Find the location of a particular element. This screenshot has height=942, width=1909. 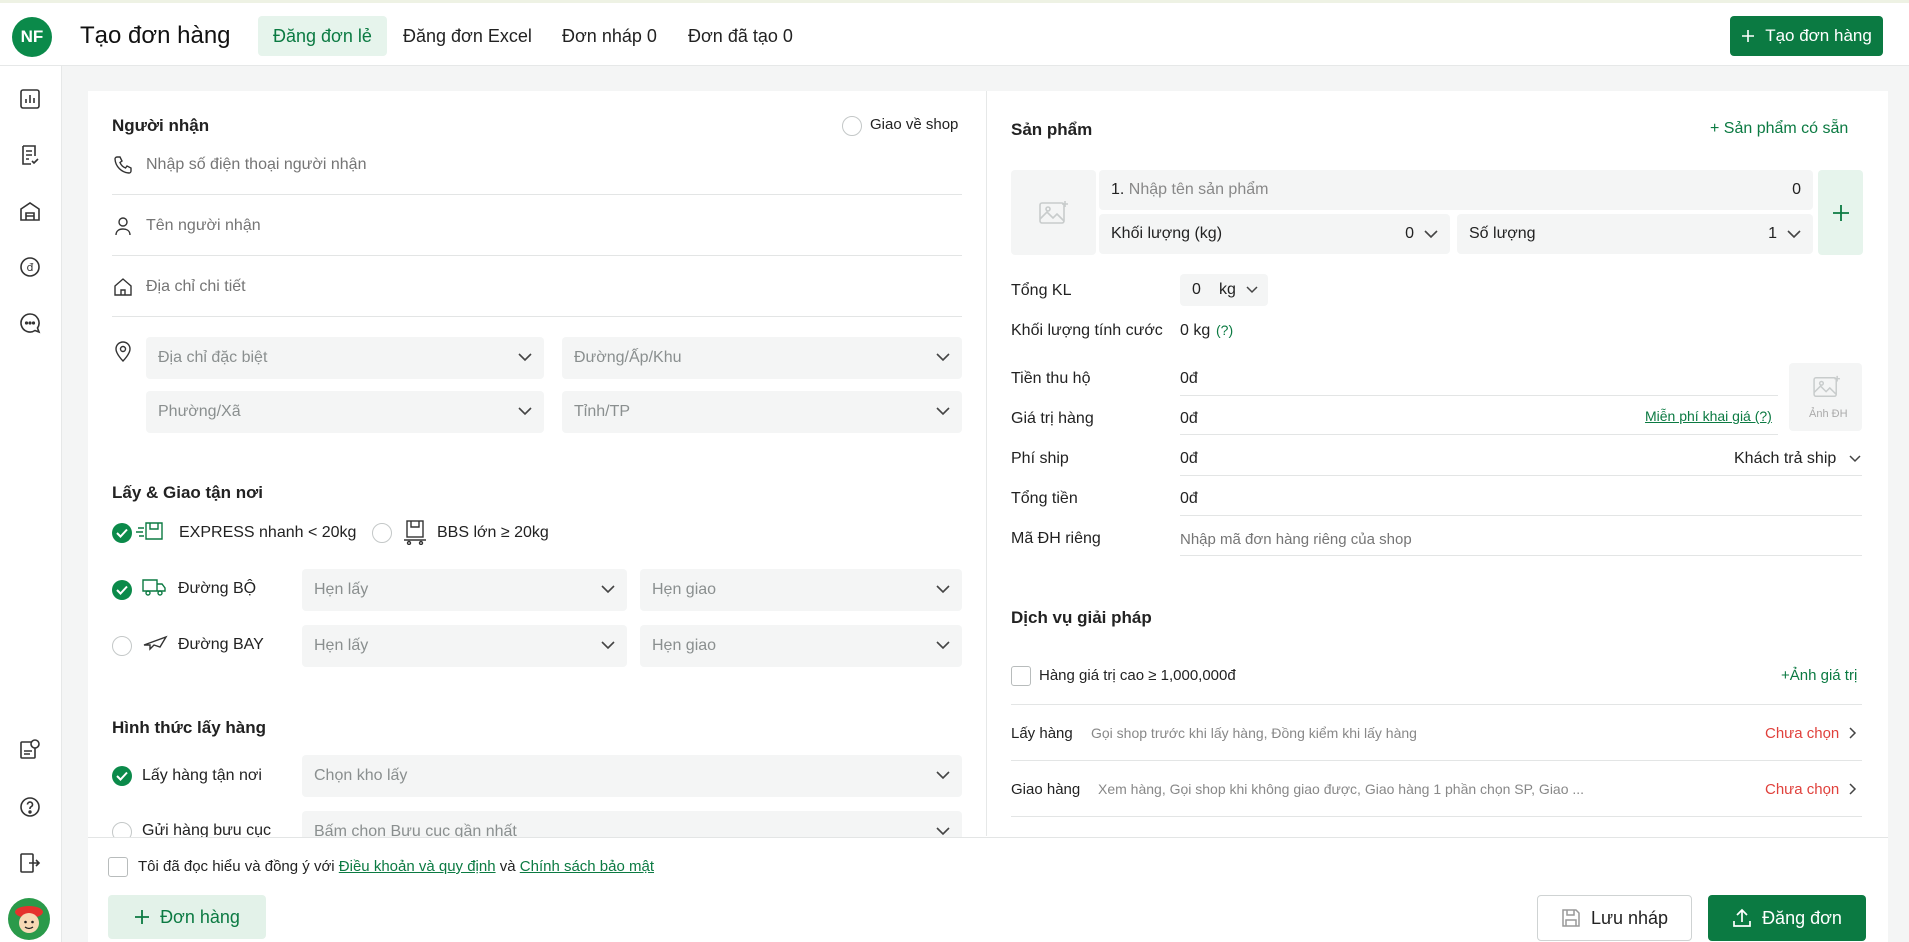

tab-drafts: Đơn nháp 0 is located at coordinates (609, 36).